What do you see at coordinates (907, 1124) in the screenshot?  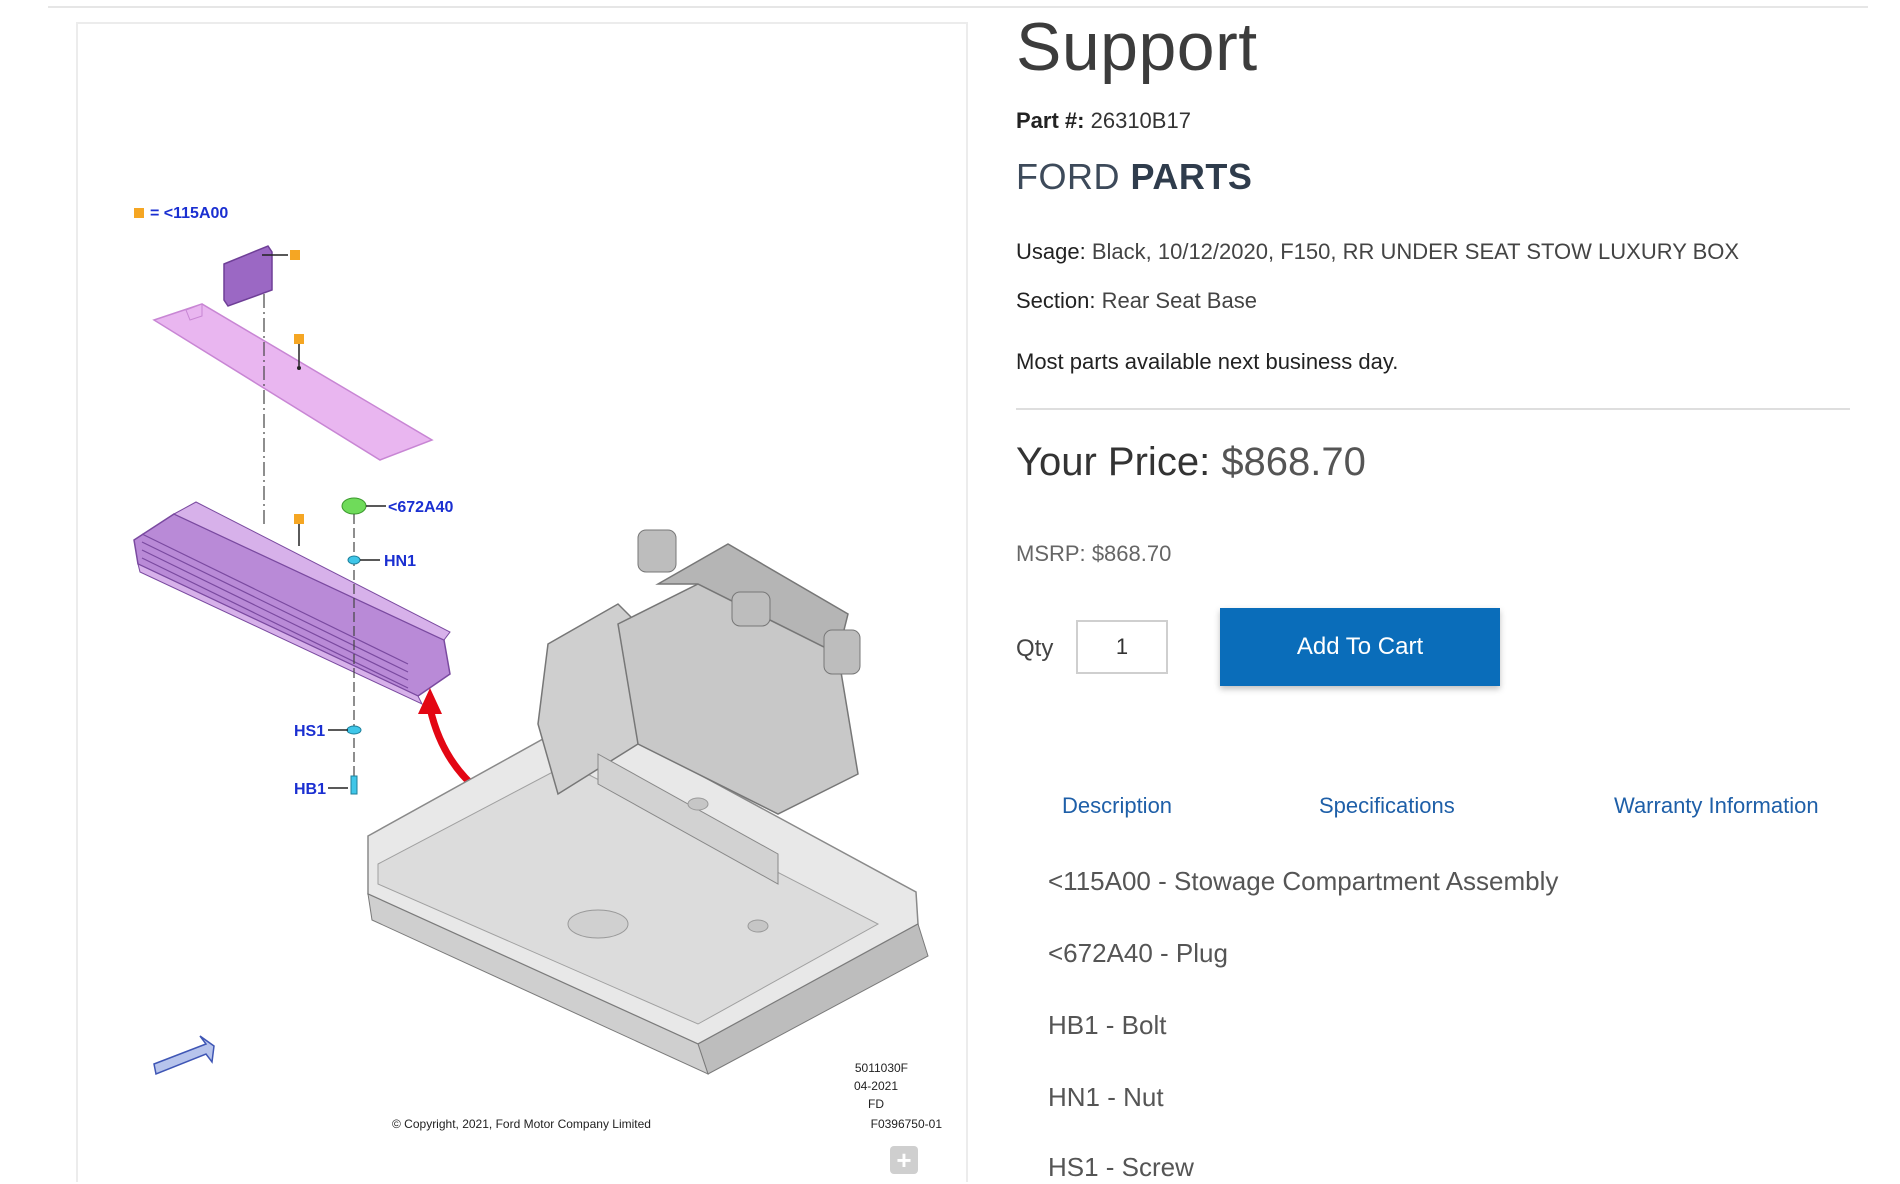 I see `diagram-code-4: F0396750-01` at bounding box center [907, 1124].